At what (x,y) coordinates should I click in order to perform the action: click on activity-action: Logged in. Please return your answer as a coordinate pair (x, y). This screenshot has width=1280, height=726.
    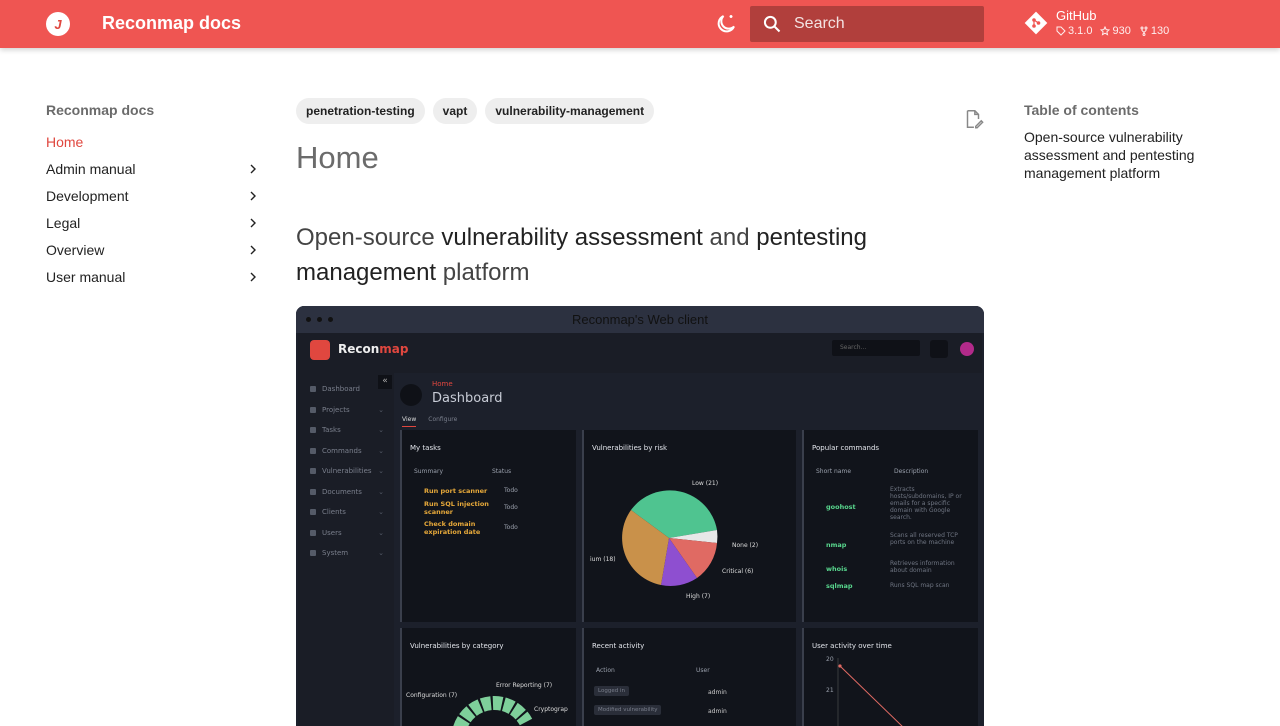
    Looking at the image, I should click on (611, 691).